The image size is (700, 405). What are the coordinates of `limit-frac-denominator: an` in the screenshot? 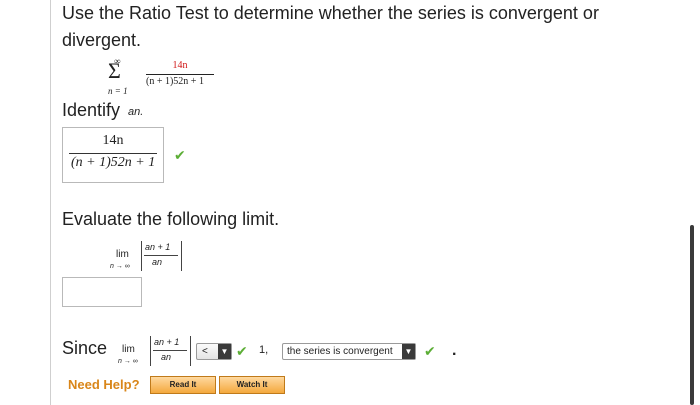 It's located at (157, 262).